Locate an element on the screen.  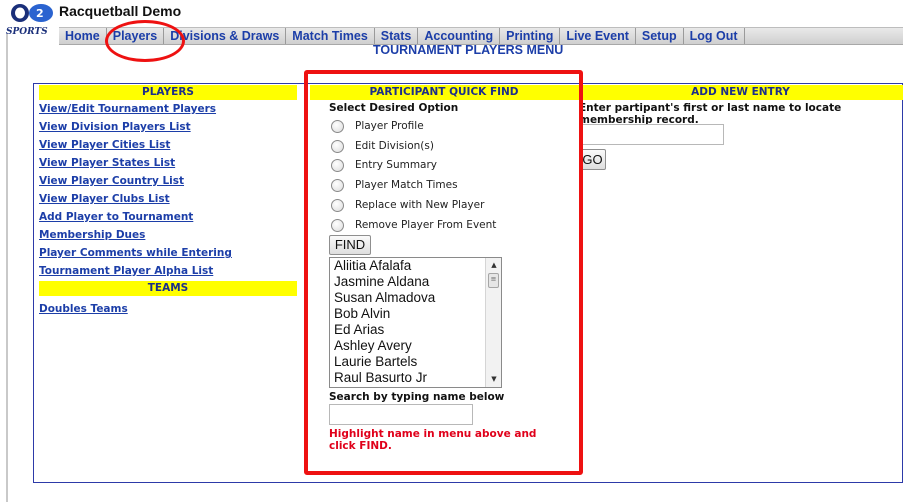
nav-log-out: Log Out is located at coordinates (714, 36).